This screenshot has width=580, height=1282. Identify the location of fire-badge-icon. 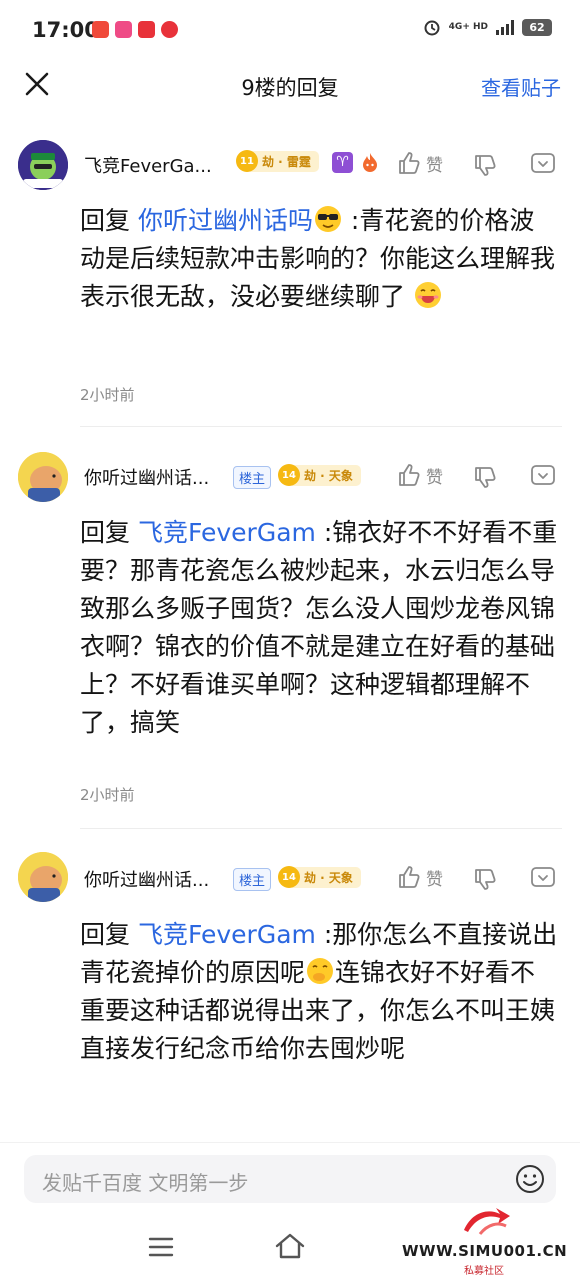
(370, 162).